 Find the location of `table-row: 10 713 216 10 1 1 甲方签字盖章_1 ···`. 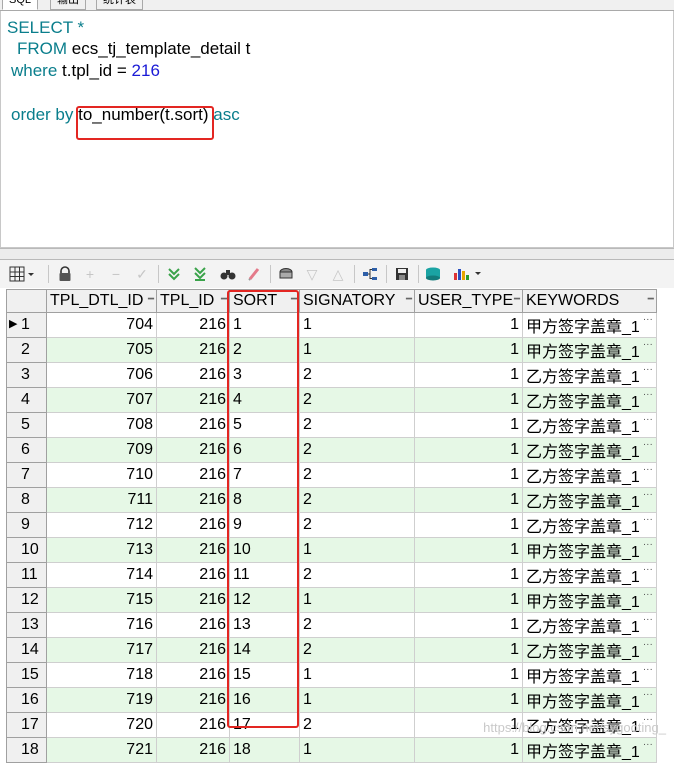

table-row: 10 713 216 10 1 1 甲方签字盖章_1 ··· is located at coordinates (331, 550).